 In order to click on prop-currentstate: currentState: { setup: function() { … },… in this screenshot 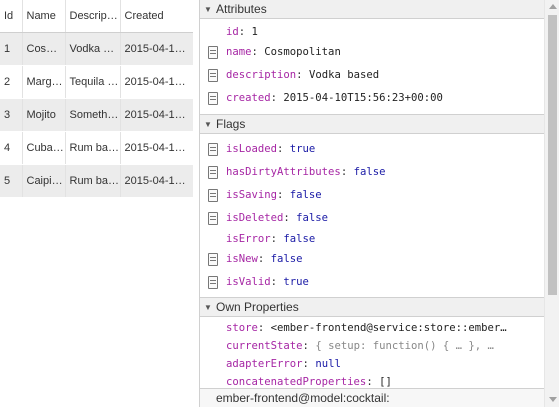, I will do `click(372, 346)`.